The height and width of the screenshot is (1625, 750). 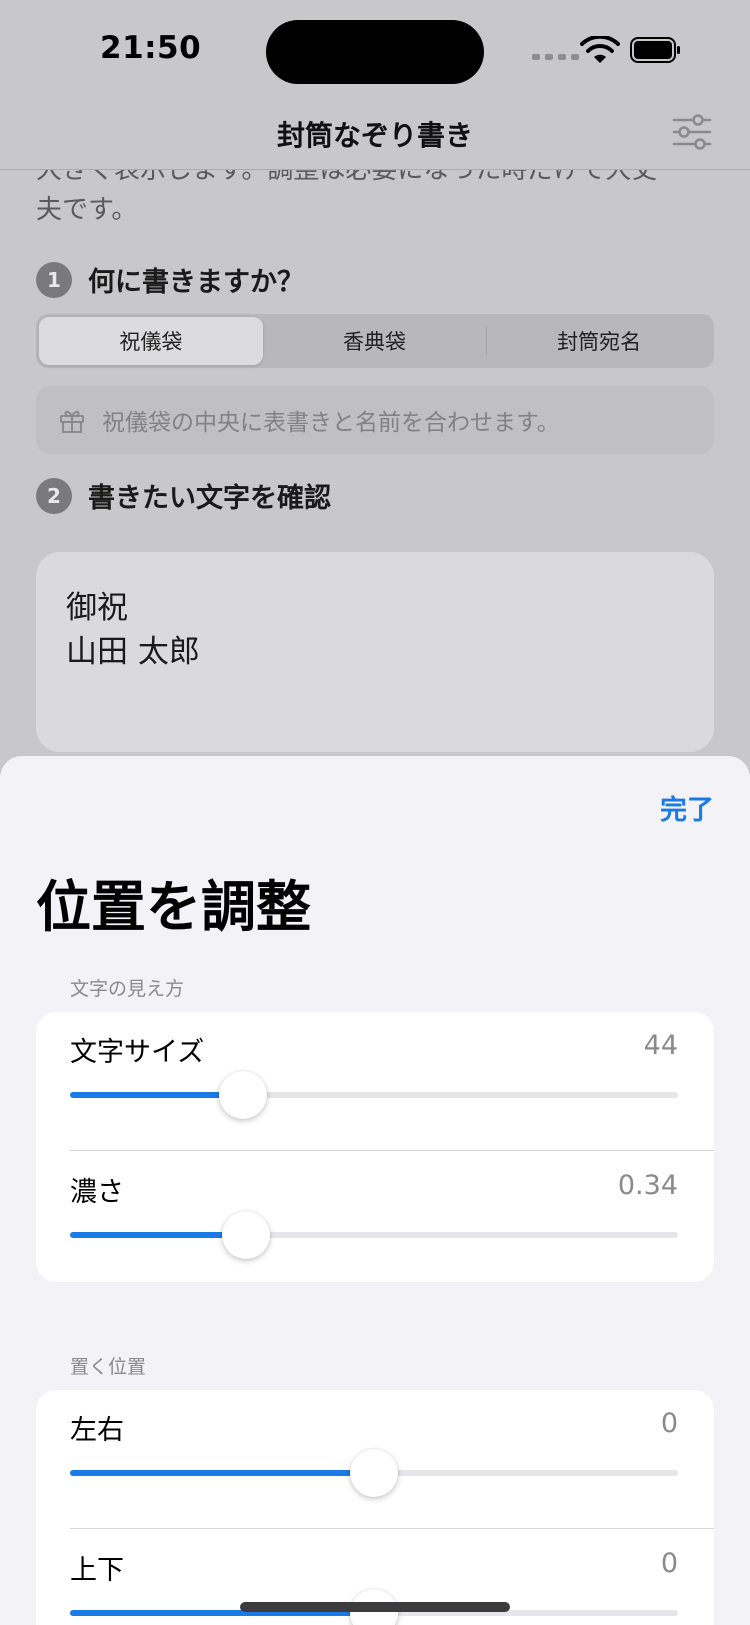 I want to click on dynamic-island, so click(x=375, y=52).